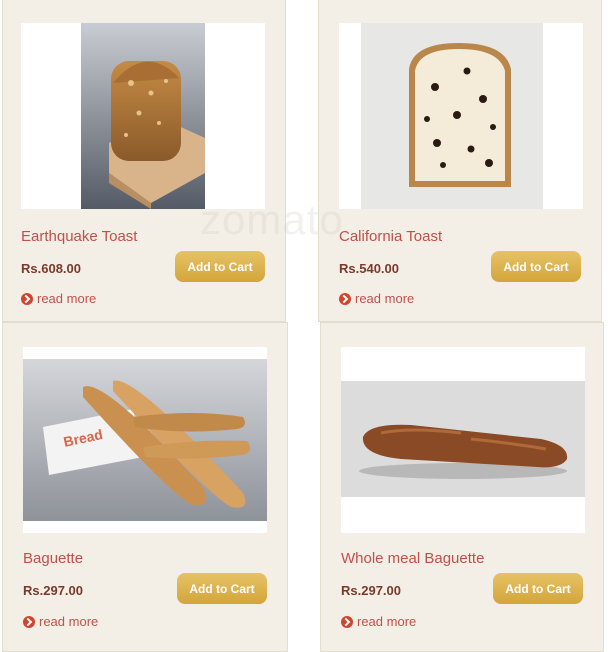  Describe the element at coordinates (272, 219) in the screenshot. I see `watermark: zomato` at that location.